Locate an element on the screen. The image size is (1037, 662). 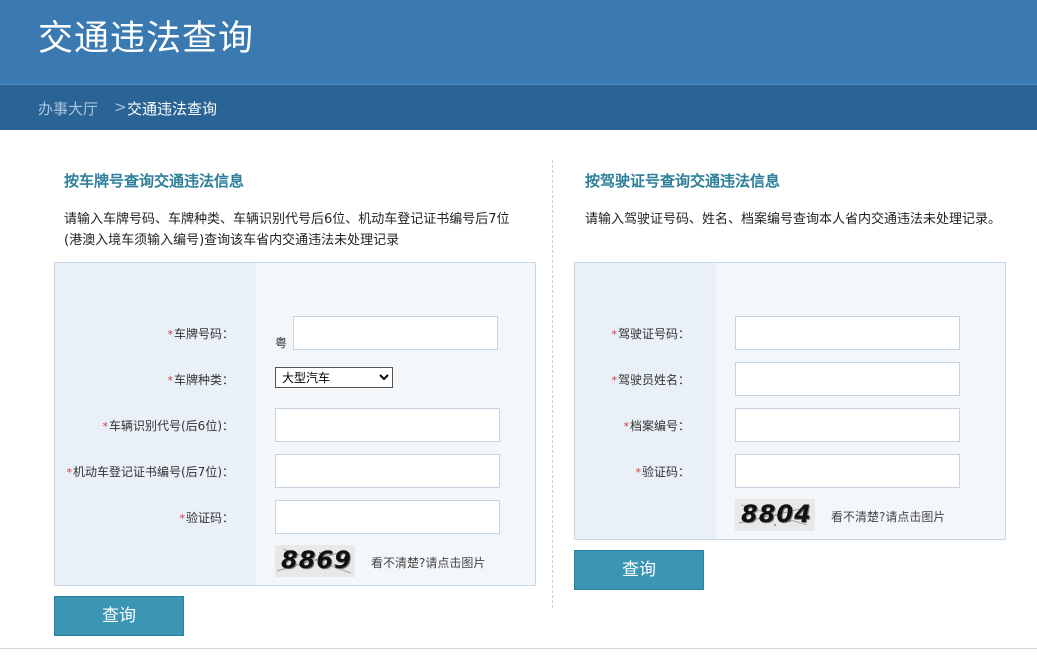
section-divider is located at coordinates (552, 384).